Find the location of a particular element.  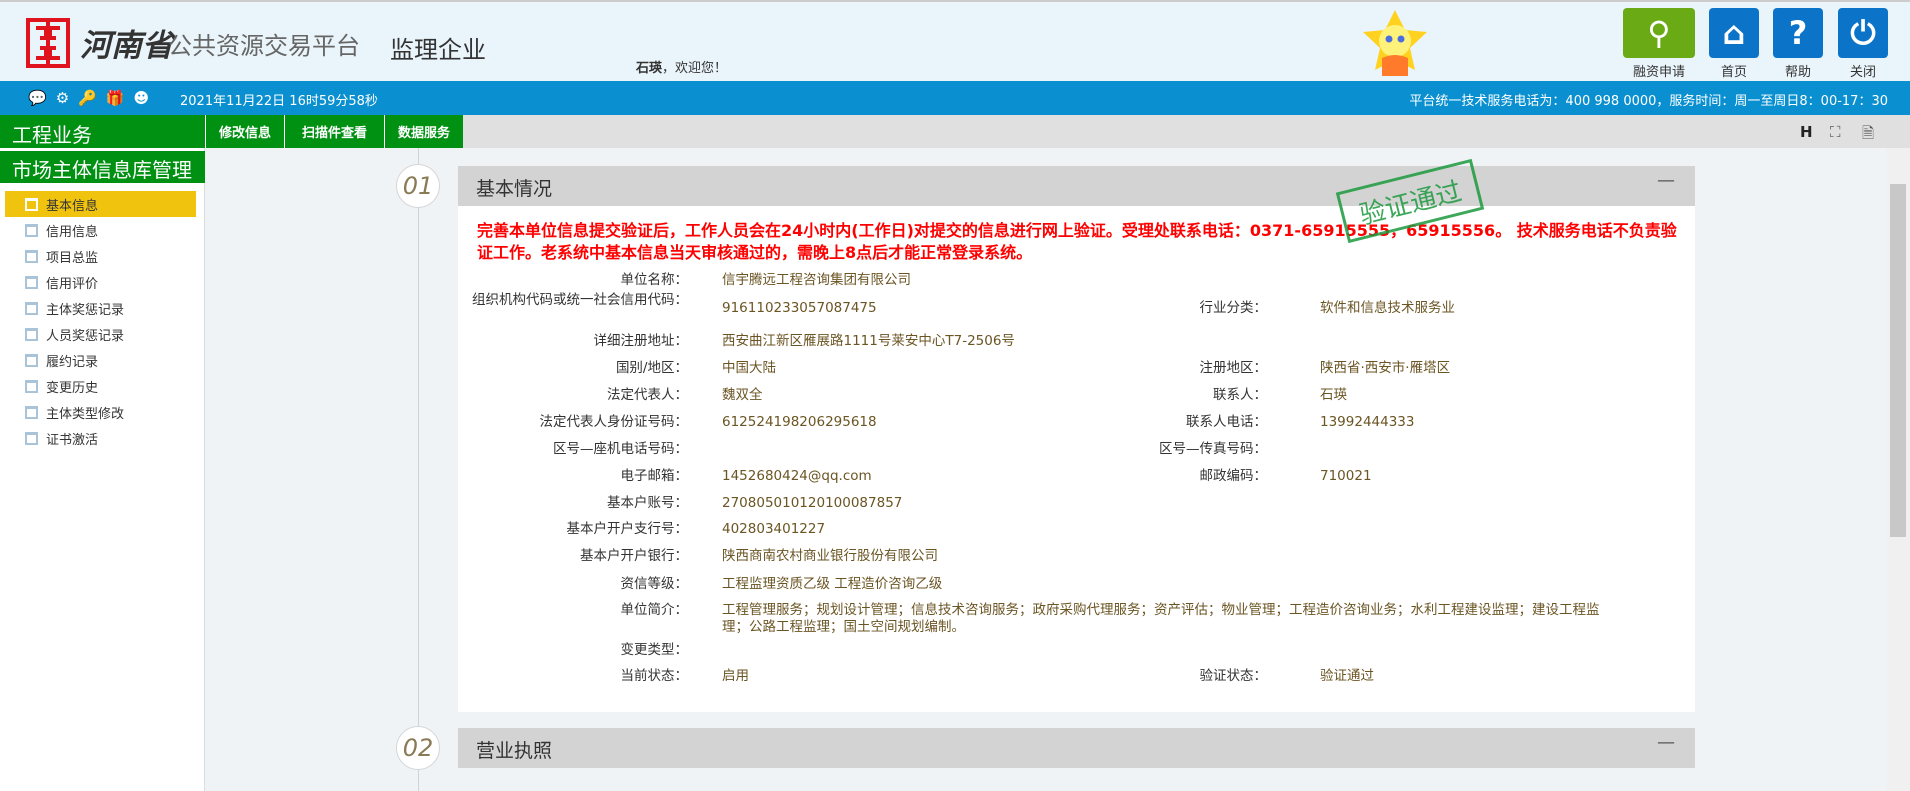

scrollbar is located at coordinates (1898, 469).